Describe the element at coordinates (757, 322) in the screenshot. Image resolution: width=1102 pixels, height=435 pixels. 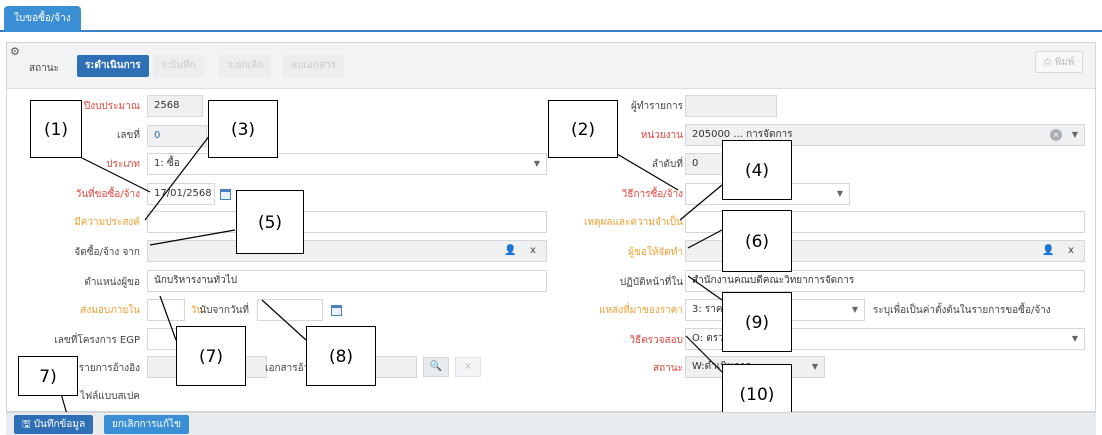
I see `callout-9: (9)` at that location.